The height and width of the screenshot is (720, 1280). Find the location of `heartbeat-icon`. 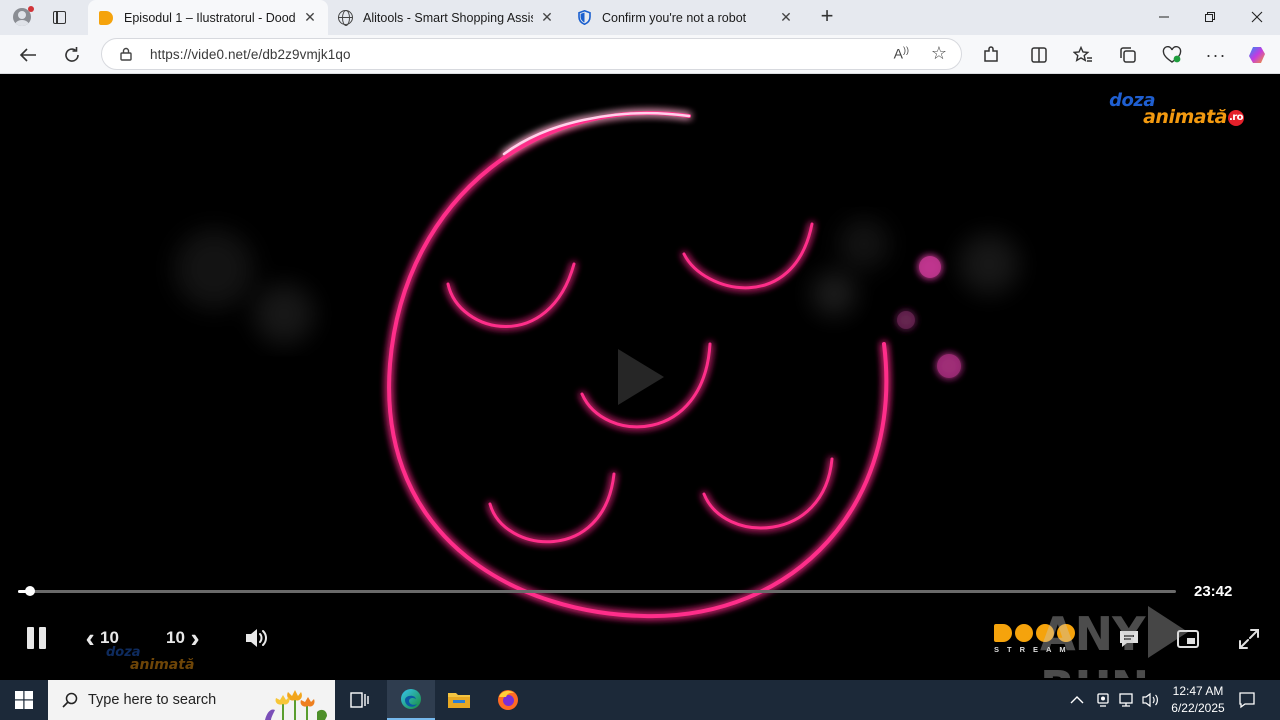

heartbeat-icon is located at coordinates (1172, 54).